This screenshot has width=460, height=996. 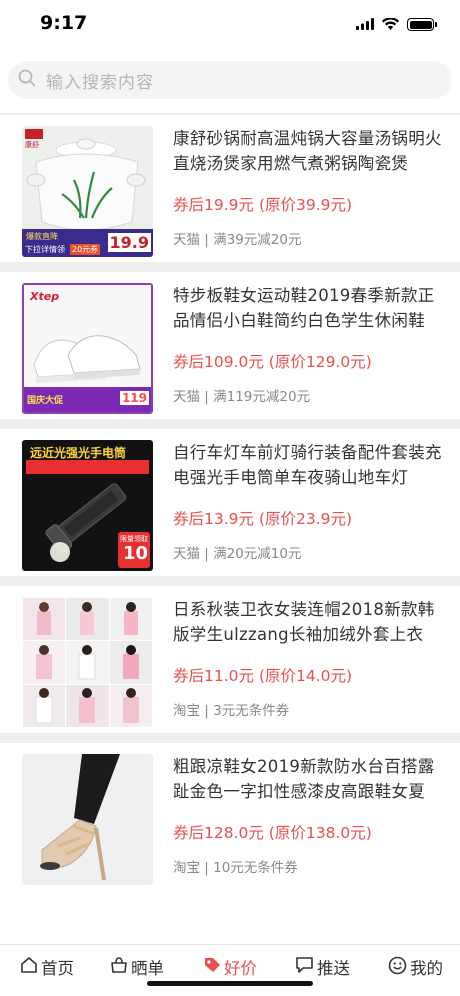 What do you see at coordinates (426, 968) in the screenshot?
I see `tab-label: 我的` at bounding box center [426, 968].